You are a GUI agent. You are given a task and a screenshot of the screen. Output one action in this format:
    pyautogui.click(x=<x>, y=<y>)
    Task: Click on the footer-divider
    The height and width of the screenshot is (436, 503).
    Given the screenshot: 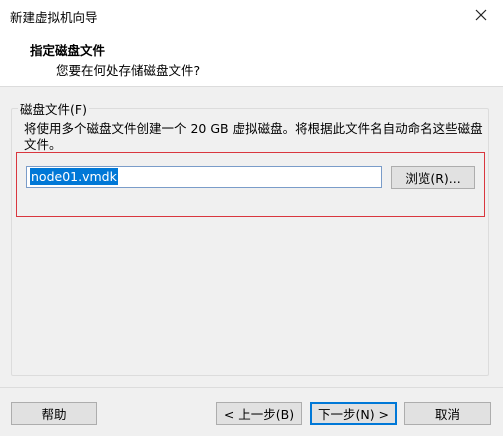 What is the action you would take?
    pyautogui.click(x=251, y=387)
    